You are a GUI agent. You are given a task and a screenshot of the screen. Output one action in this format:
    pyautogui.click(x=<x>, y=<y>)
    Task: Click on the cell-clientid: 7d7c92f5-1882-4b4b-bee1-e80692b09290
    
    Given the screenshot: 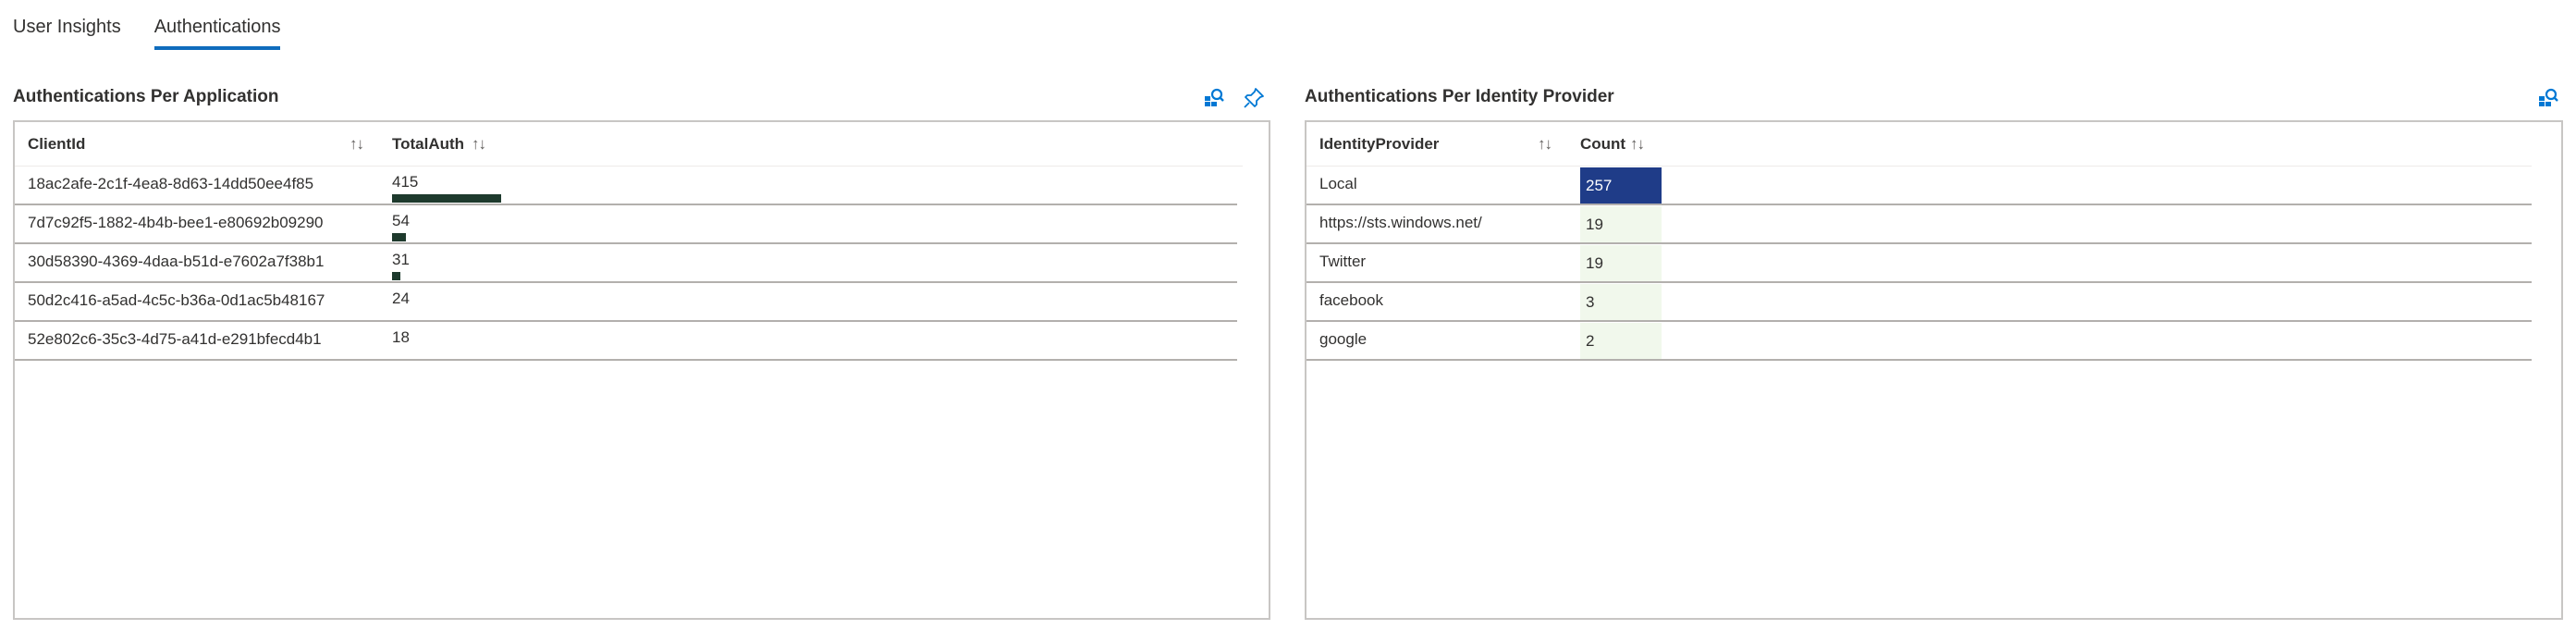 What is the action you would take?
    pyautogui.click(x=176, y=222)
    